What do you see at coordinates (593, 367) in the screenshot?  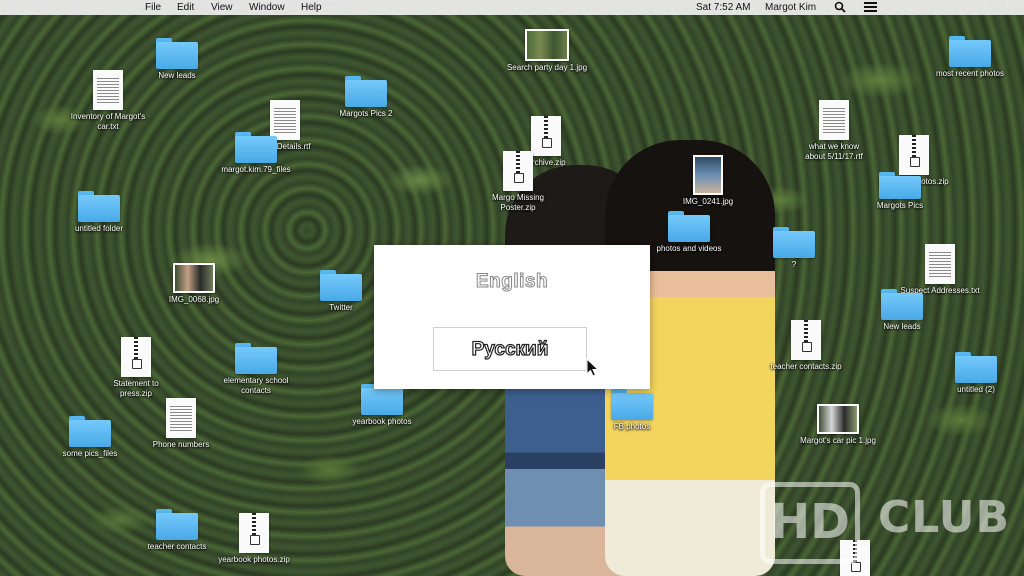 I see `mouse-pointer-icon` at bounding box center [593, 367].